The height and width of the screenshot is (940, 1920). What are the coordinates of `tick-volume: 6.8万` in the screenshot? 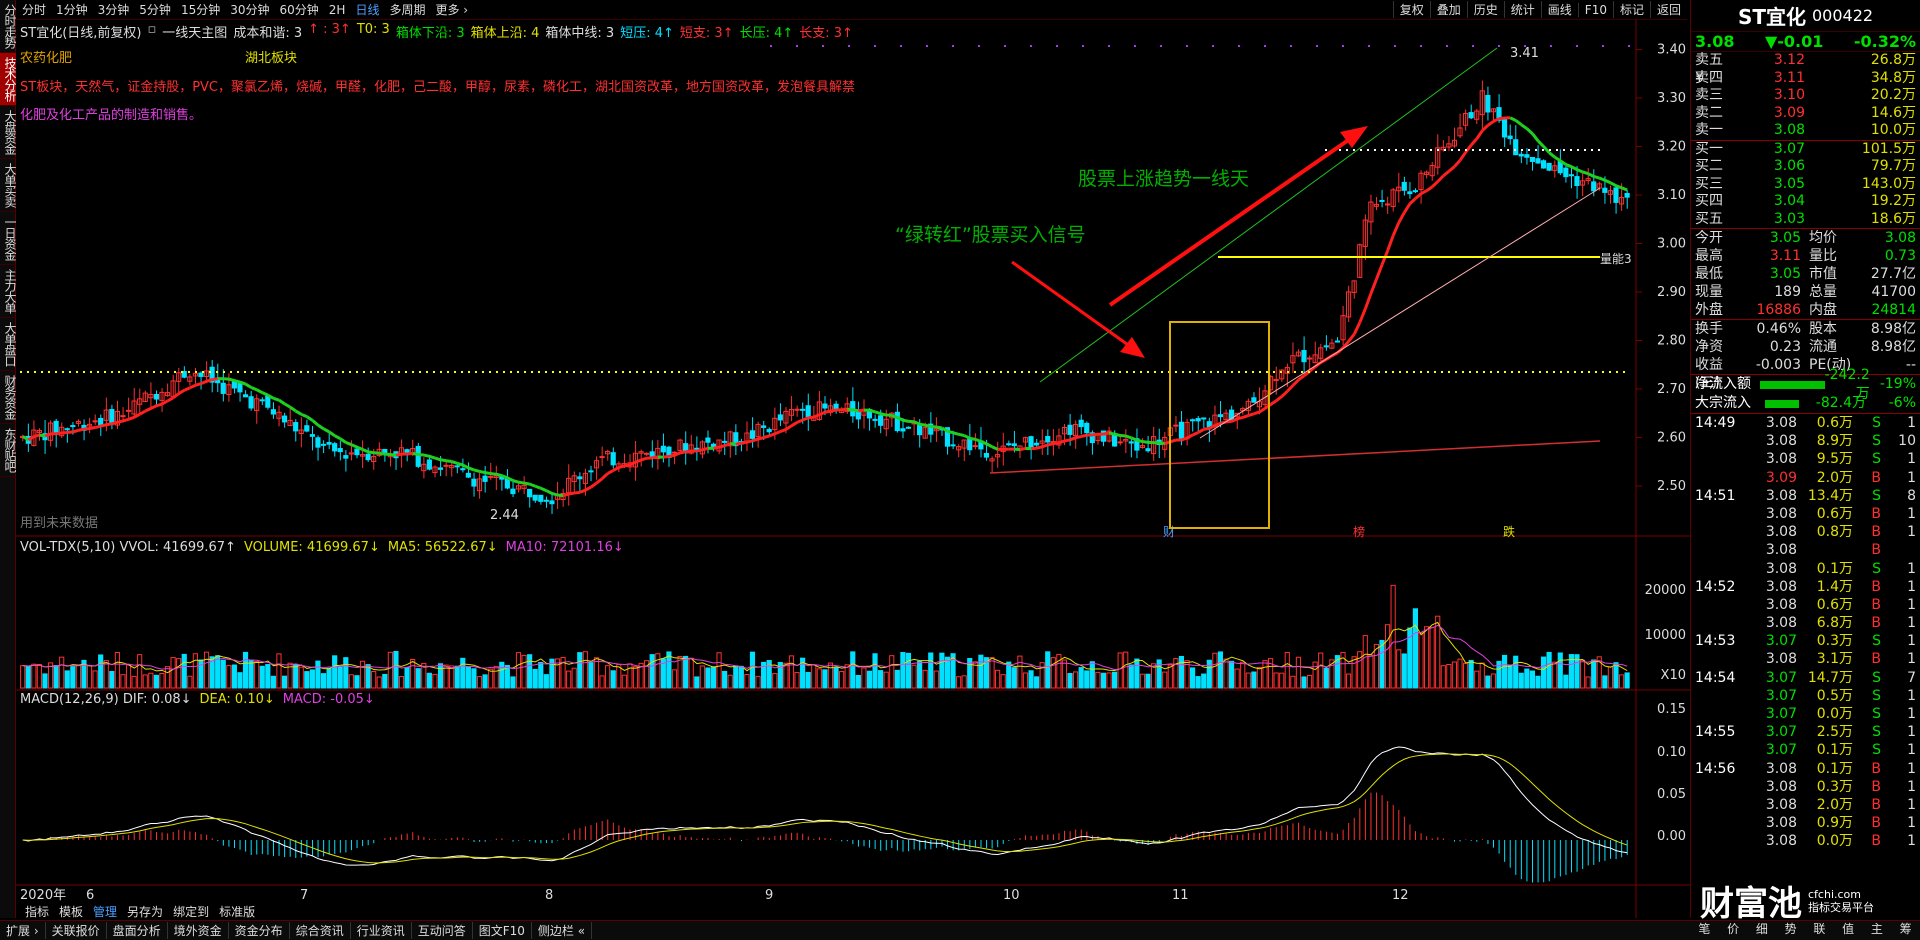 It's located at (1834, 623).